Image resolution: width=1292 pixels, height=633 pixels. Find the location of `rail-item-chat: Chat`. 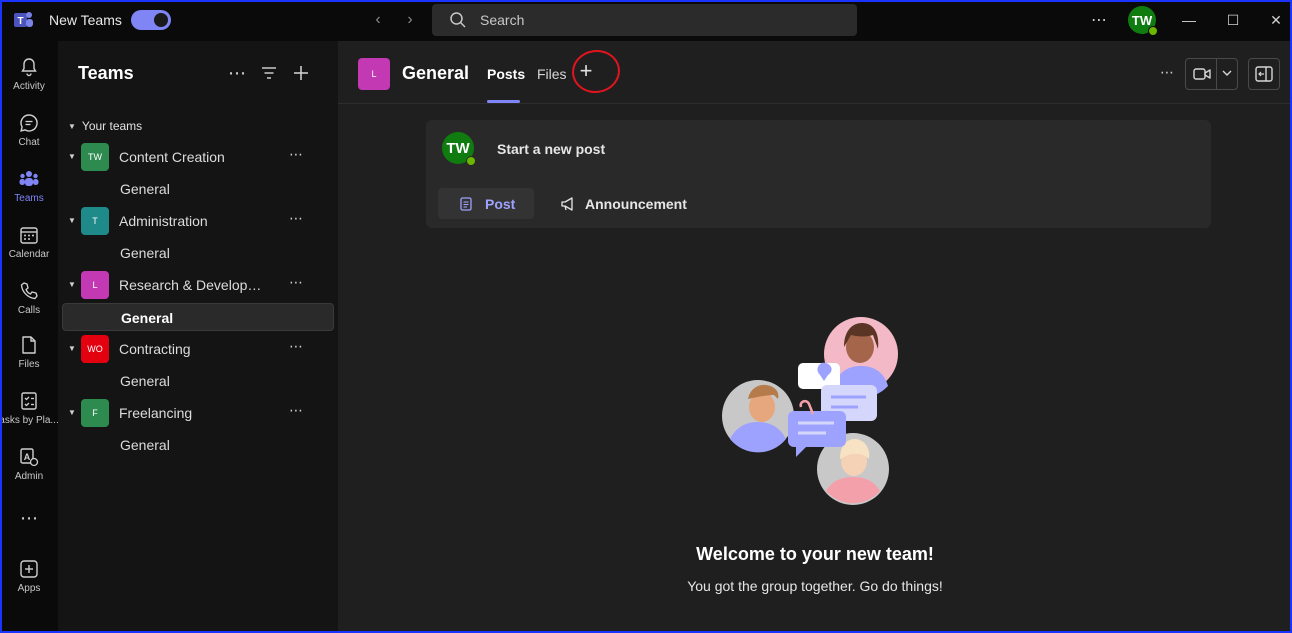

rail-item-chat: Chat is located at coordinates (29, 132).